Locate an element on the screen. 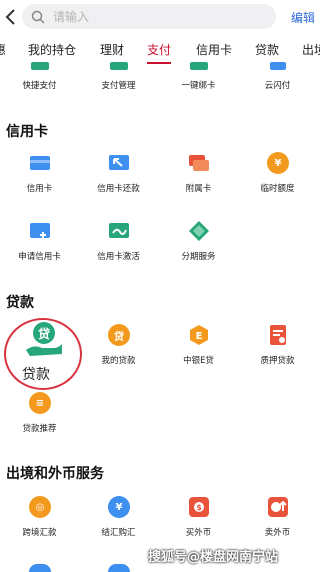 Image resolution: width=320 pixels, height=572 pixels. search-input: 请输入 is located at coordinates (149, 16).